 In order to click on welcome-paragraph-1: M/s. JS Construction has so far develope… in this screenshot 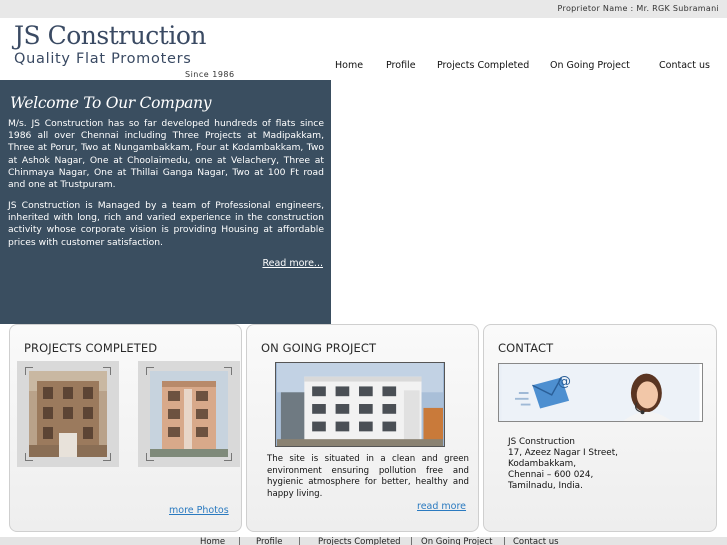, I will do `click(166, 154)`.